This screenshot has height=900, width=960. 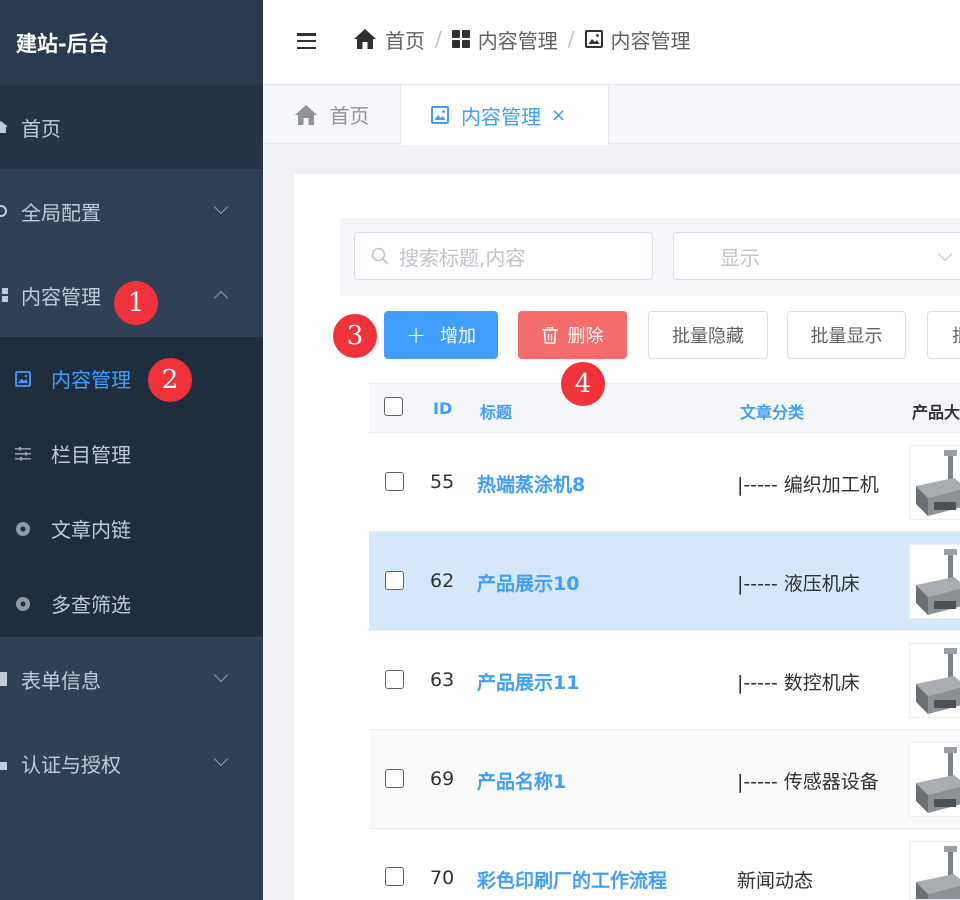 I want to click on breadcrumb-item-current: 内容管理, so click(x=637, y=39).